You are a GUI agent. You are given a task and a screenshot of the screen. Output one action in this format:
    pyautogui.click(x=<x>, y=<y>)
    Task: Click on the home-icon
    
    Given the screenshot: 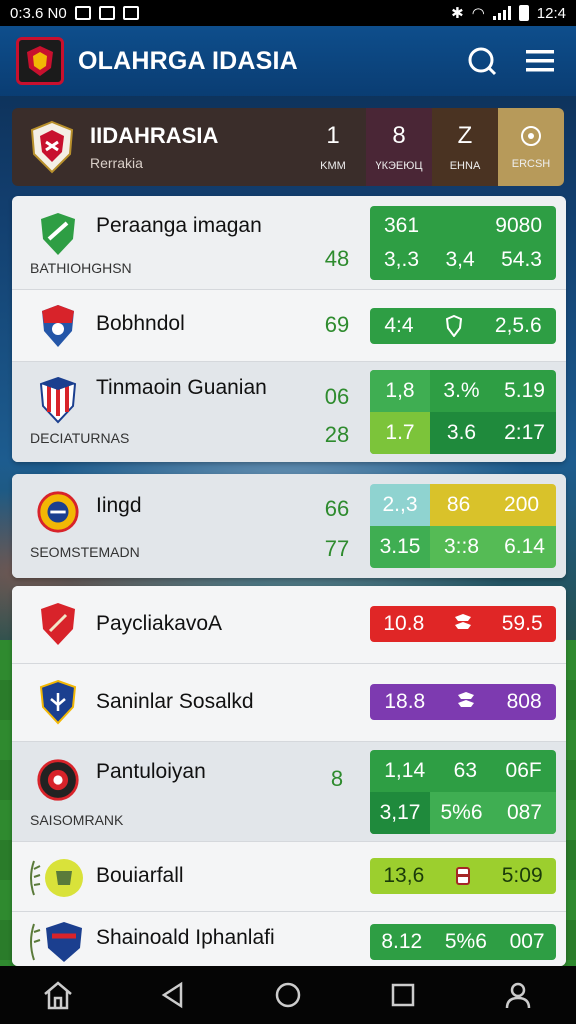 What is the action you would take?
    pyautogui.click(x=57, y=995)
    